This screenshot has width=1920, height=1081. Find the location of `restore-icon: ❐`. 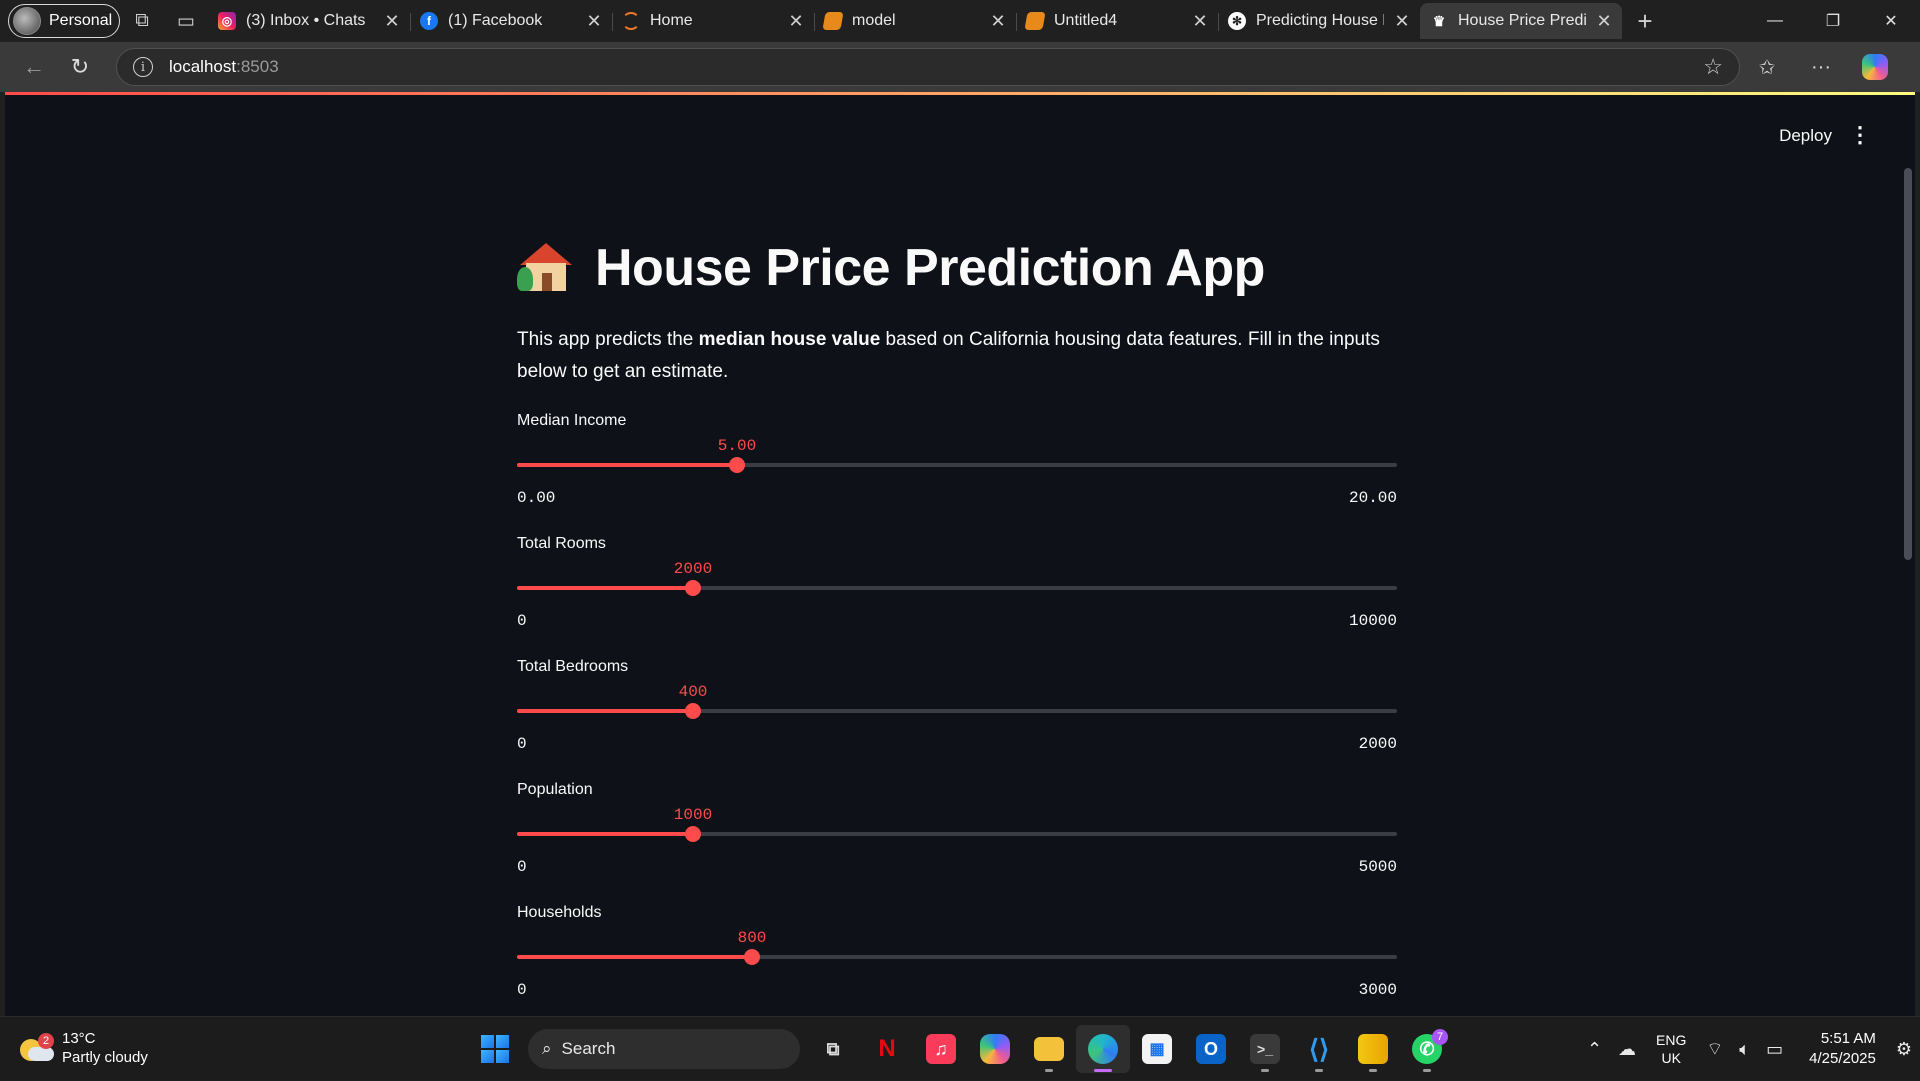

restore-icon: ❐ is located at coordinates (1833, 21).